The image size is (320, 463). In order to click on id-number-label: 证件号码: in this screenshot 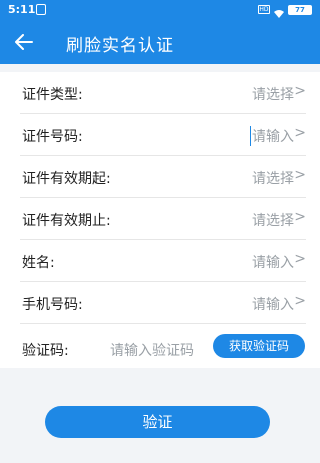, I will do `click(52, 137)`.